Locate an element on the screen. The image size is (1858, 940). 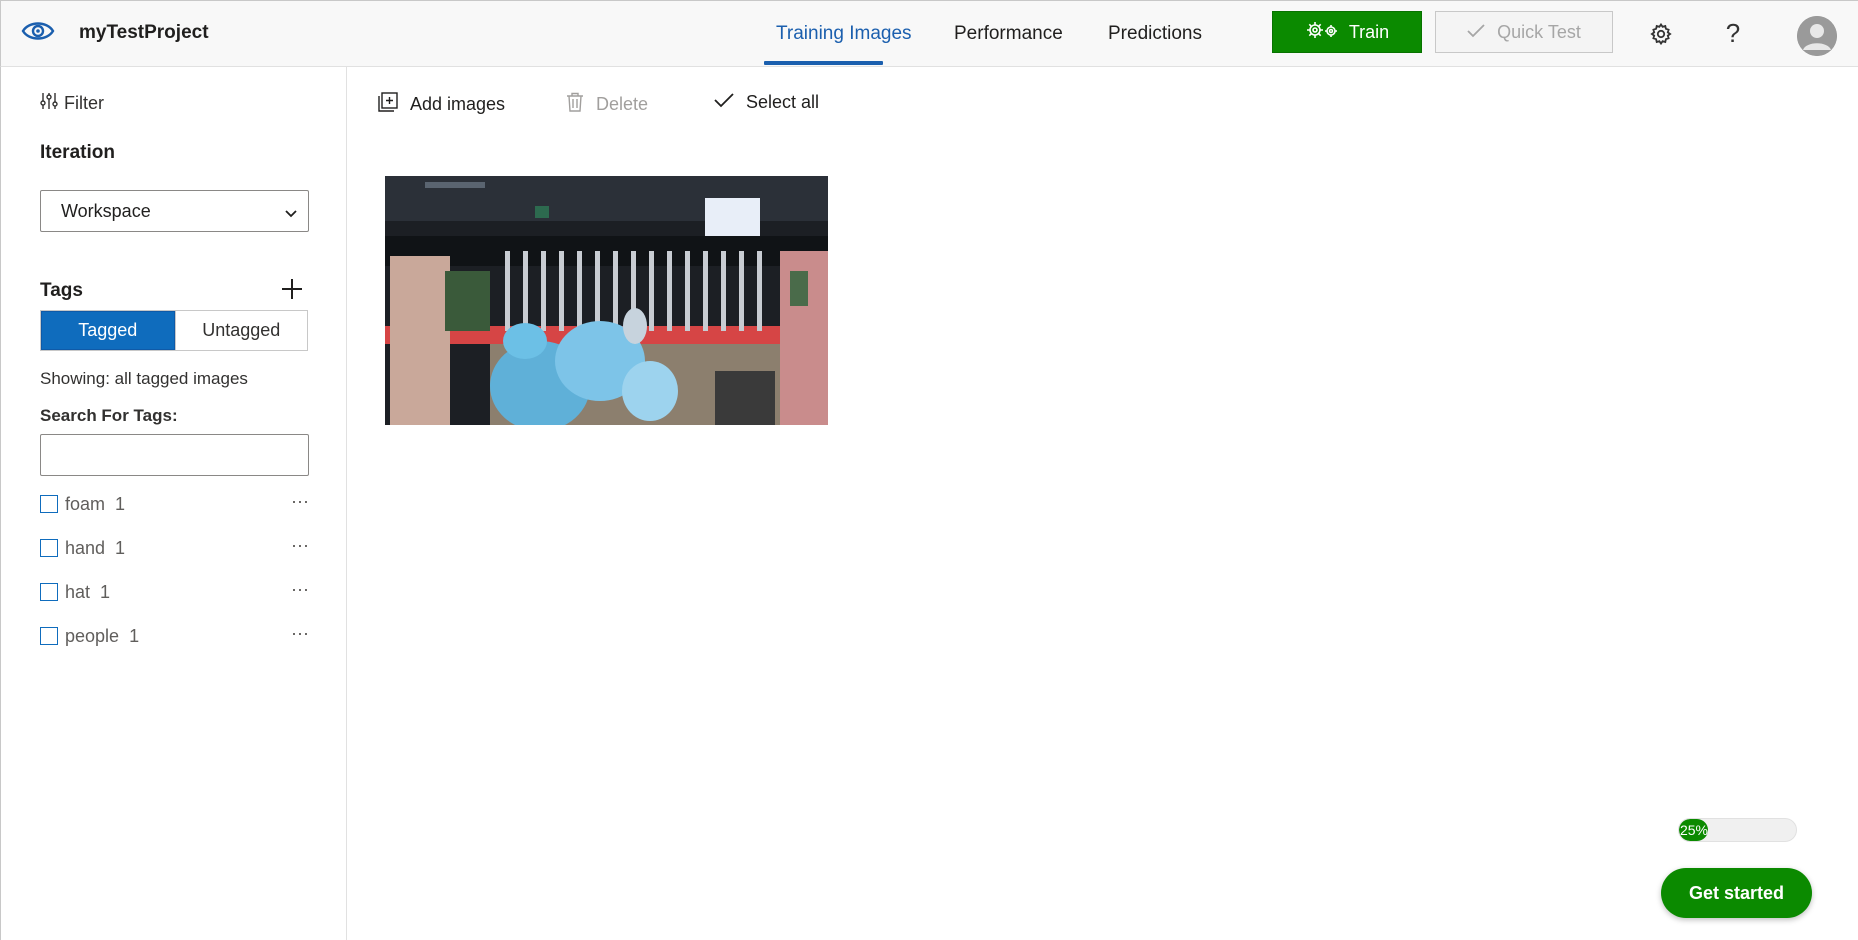
tab-training-images: Training Images is located at coordinates (844, 34).